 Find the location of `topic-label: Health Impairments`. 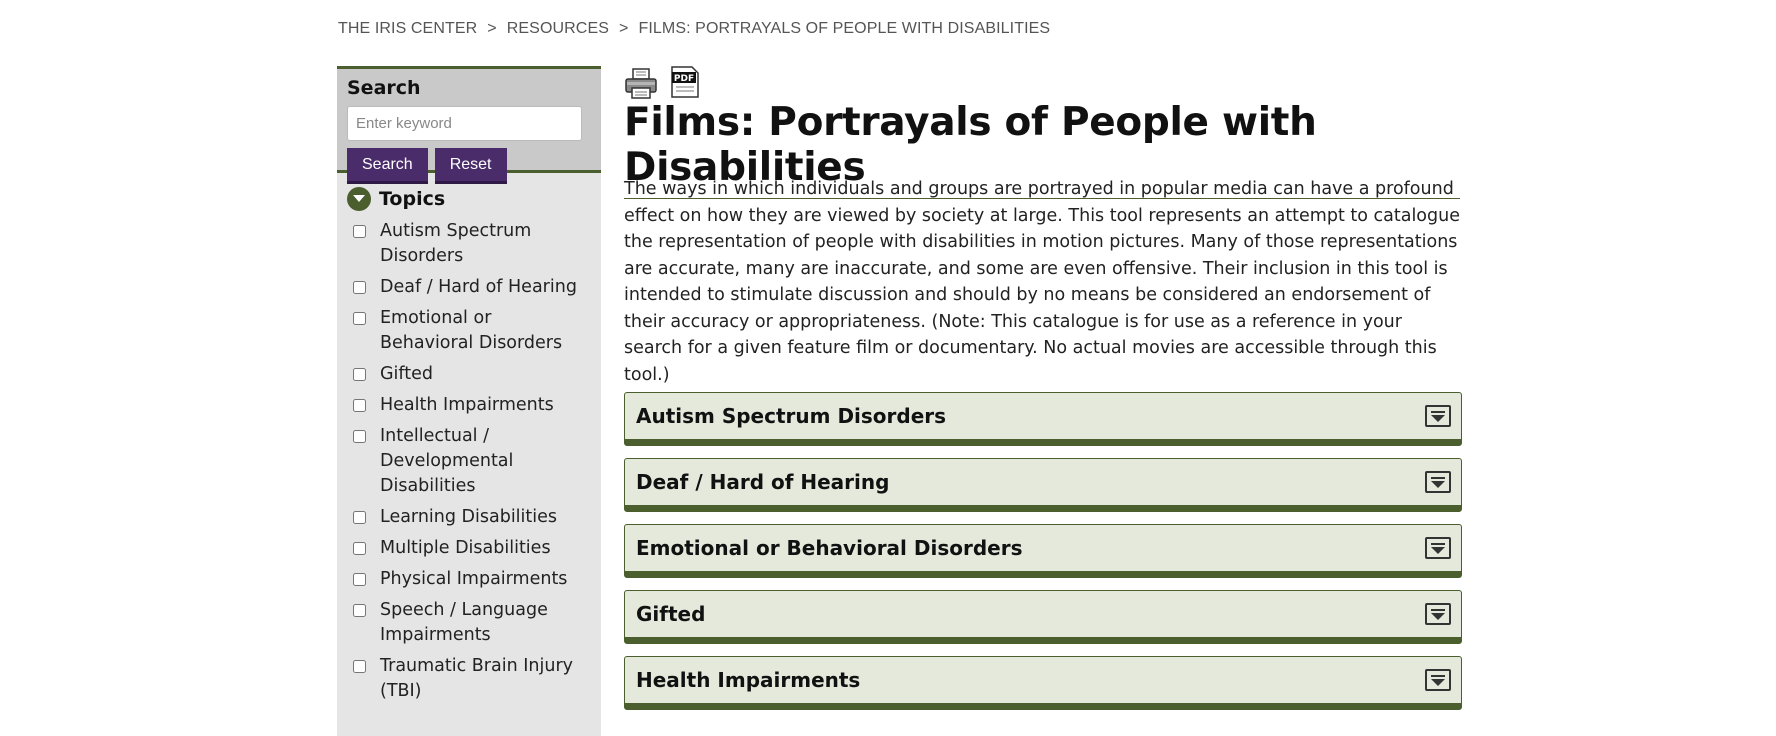

topic-label: Health Impairments is located at coordinates (467, 405).